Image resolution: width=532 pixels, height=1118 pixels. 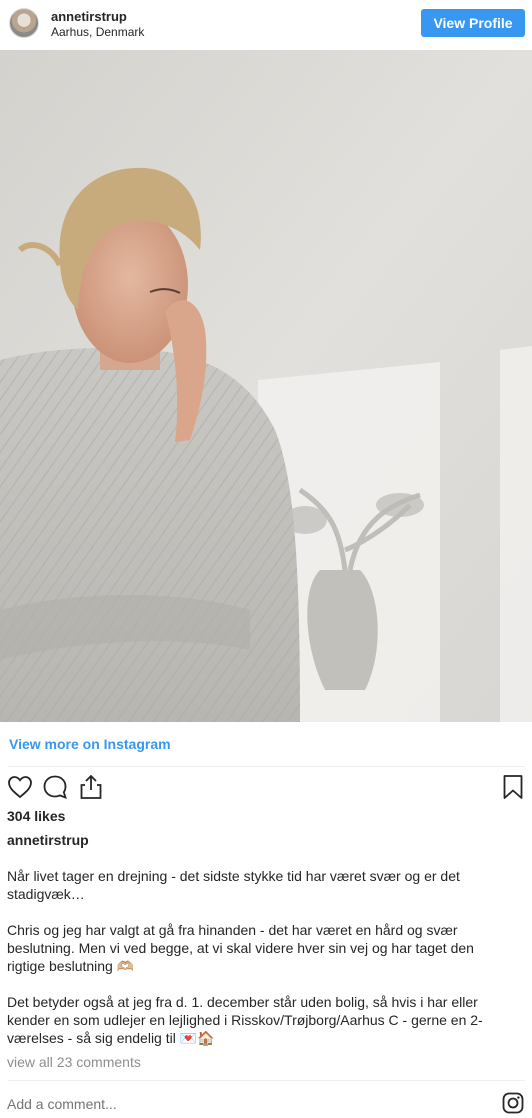 What do you see at coordinates (20, 787) in the screenshot?
I see `heart-icon` at bounding box center [20, 787].